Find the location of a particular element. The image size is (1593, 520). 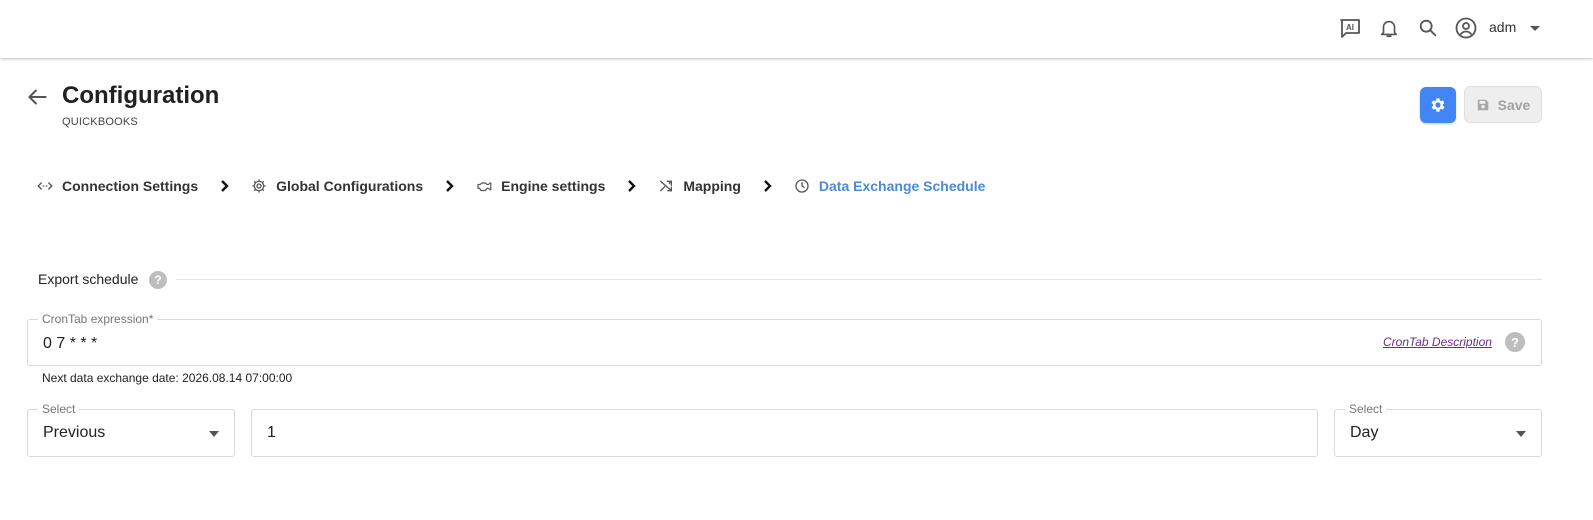

step-global-configurations: Global Configurations is located at coordinates (336, 186).